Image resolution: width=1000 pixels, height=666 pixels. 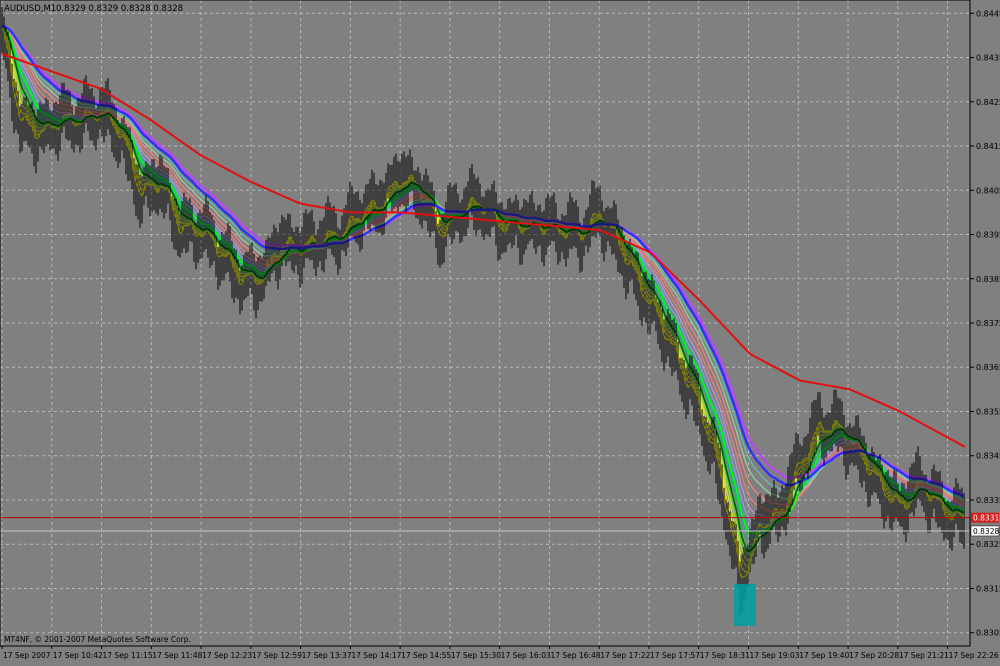 What do you see at coordinates (988, 13) in the screenshot?
I see `y-tick-label: 0.8445` at bounding box center [988, 13].